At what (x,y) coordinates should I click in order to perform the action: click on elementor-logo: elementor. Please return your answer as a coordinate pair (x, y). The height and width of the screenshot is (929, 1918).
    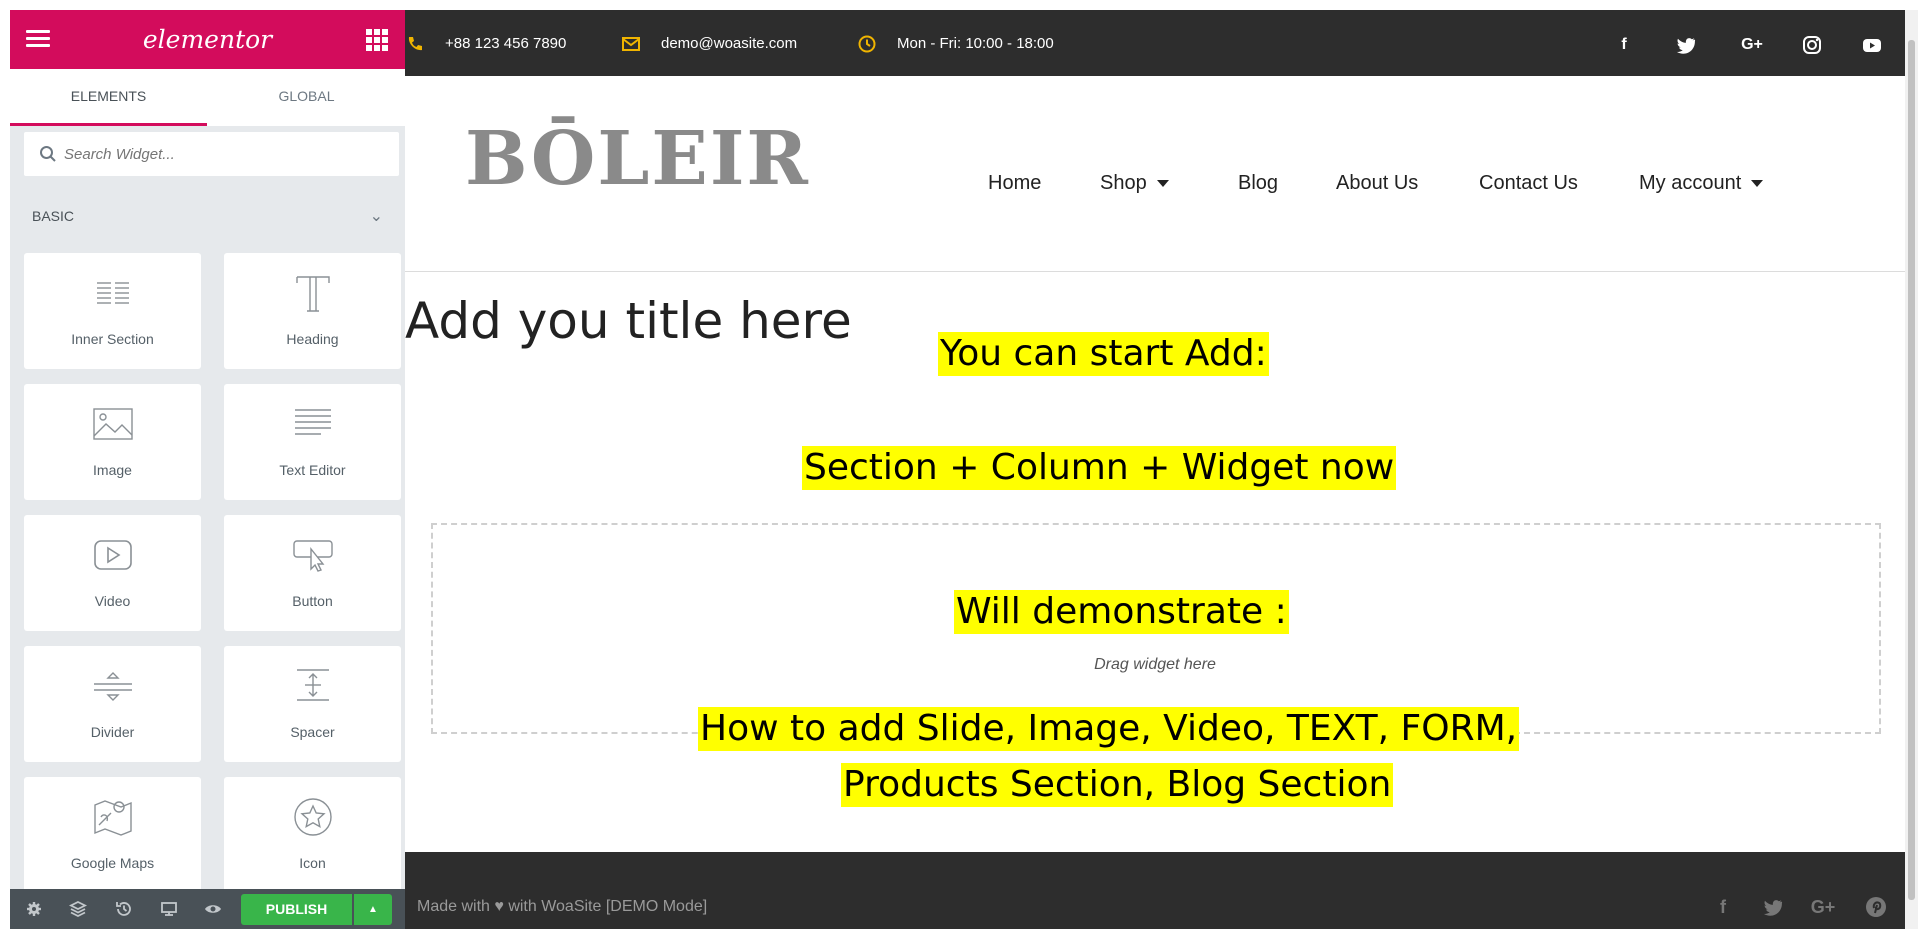
    Looking at the image, I should click on (207, 39).